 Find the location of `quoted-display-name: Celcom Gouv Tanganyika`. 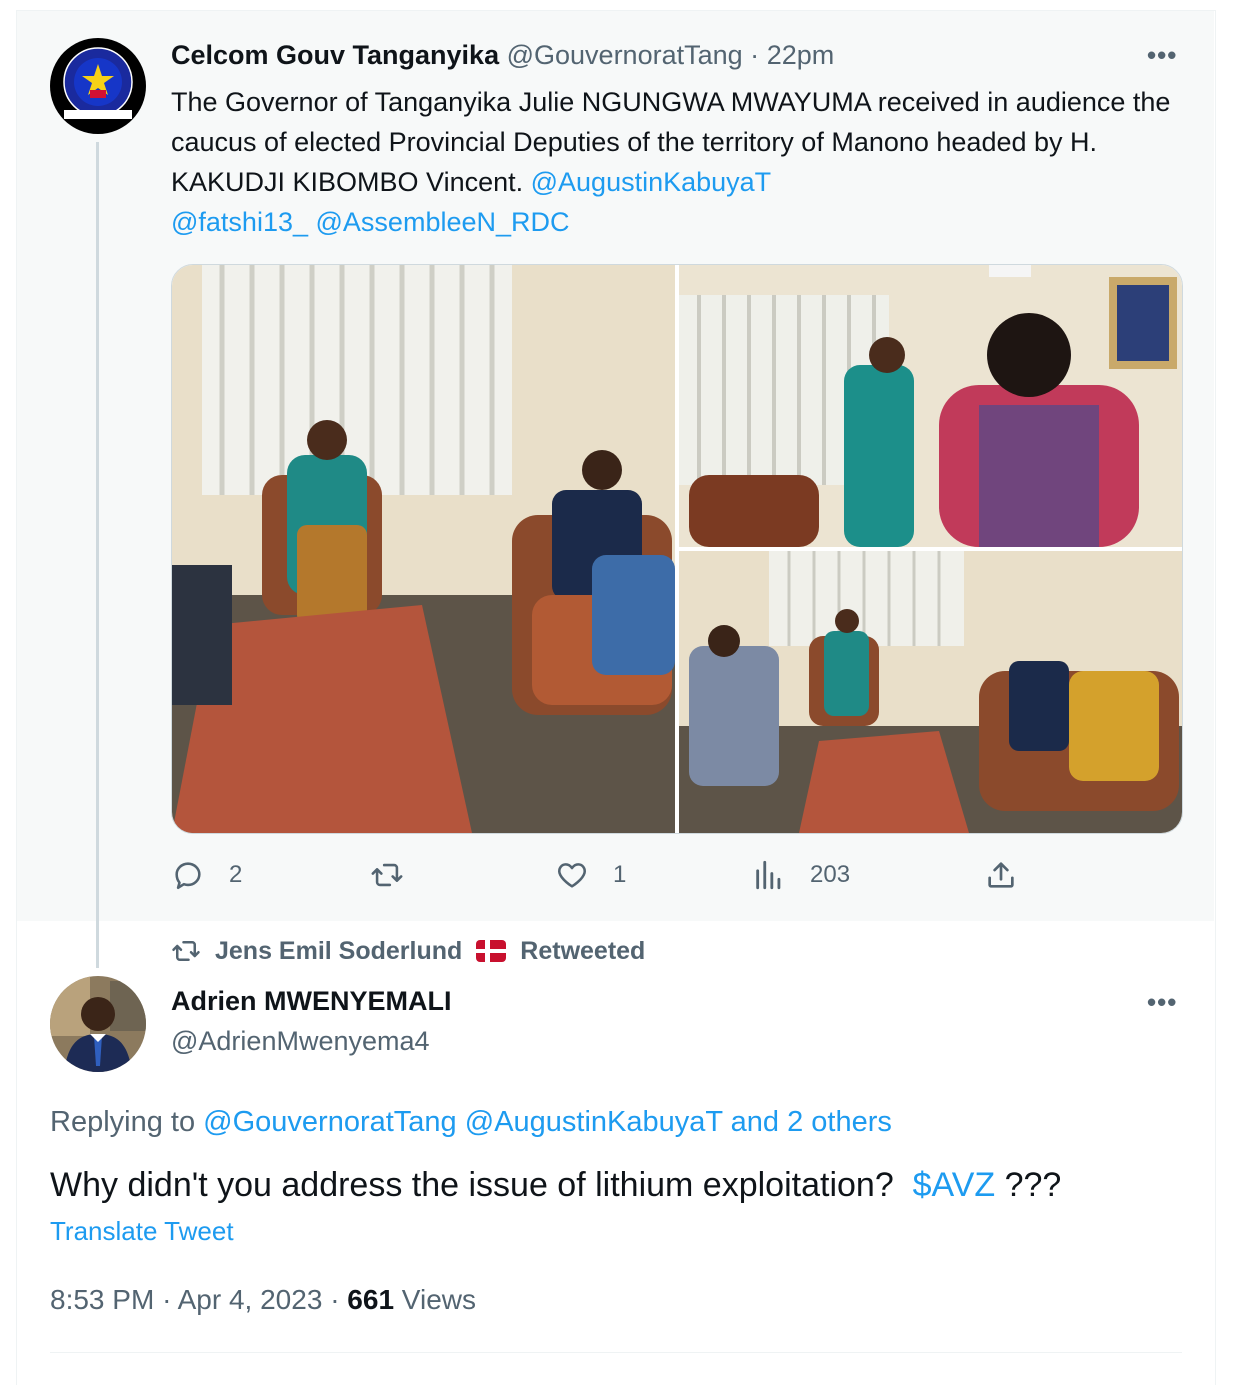

quoted-display-name: Celcom Gouv Tanganyika is located at coordinates (335, 55).